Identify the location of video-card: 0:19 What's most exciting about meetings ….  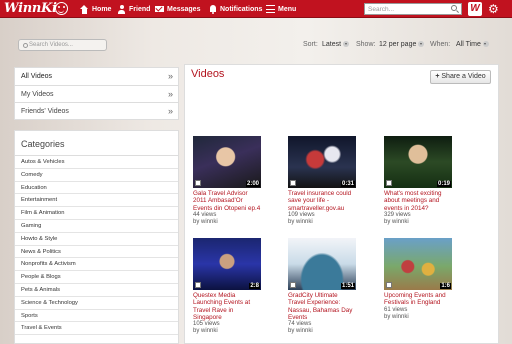
(418, 181).